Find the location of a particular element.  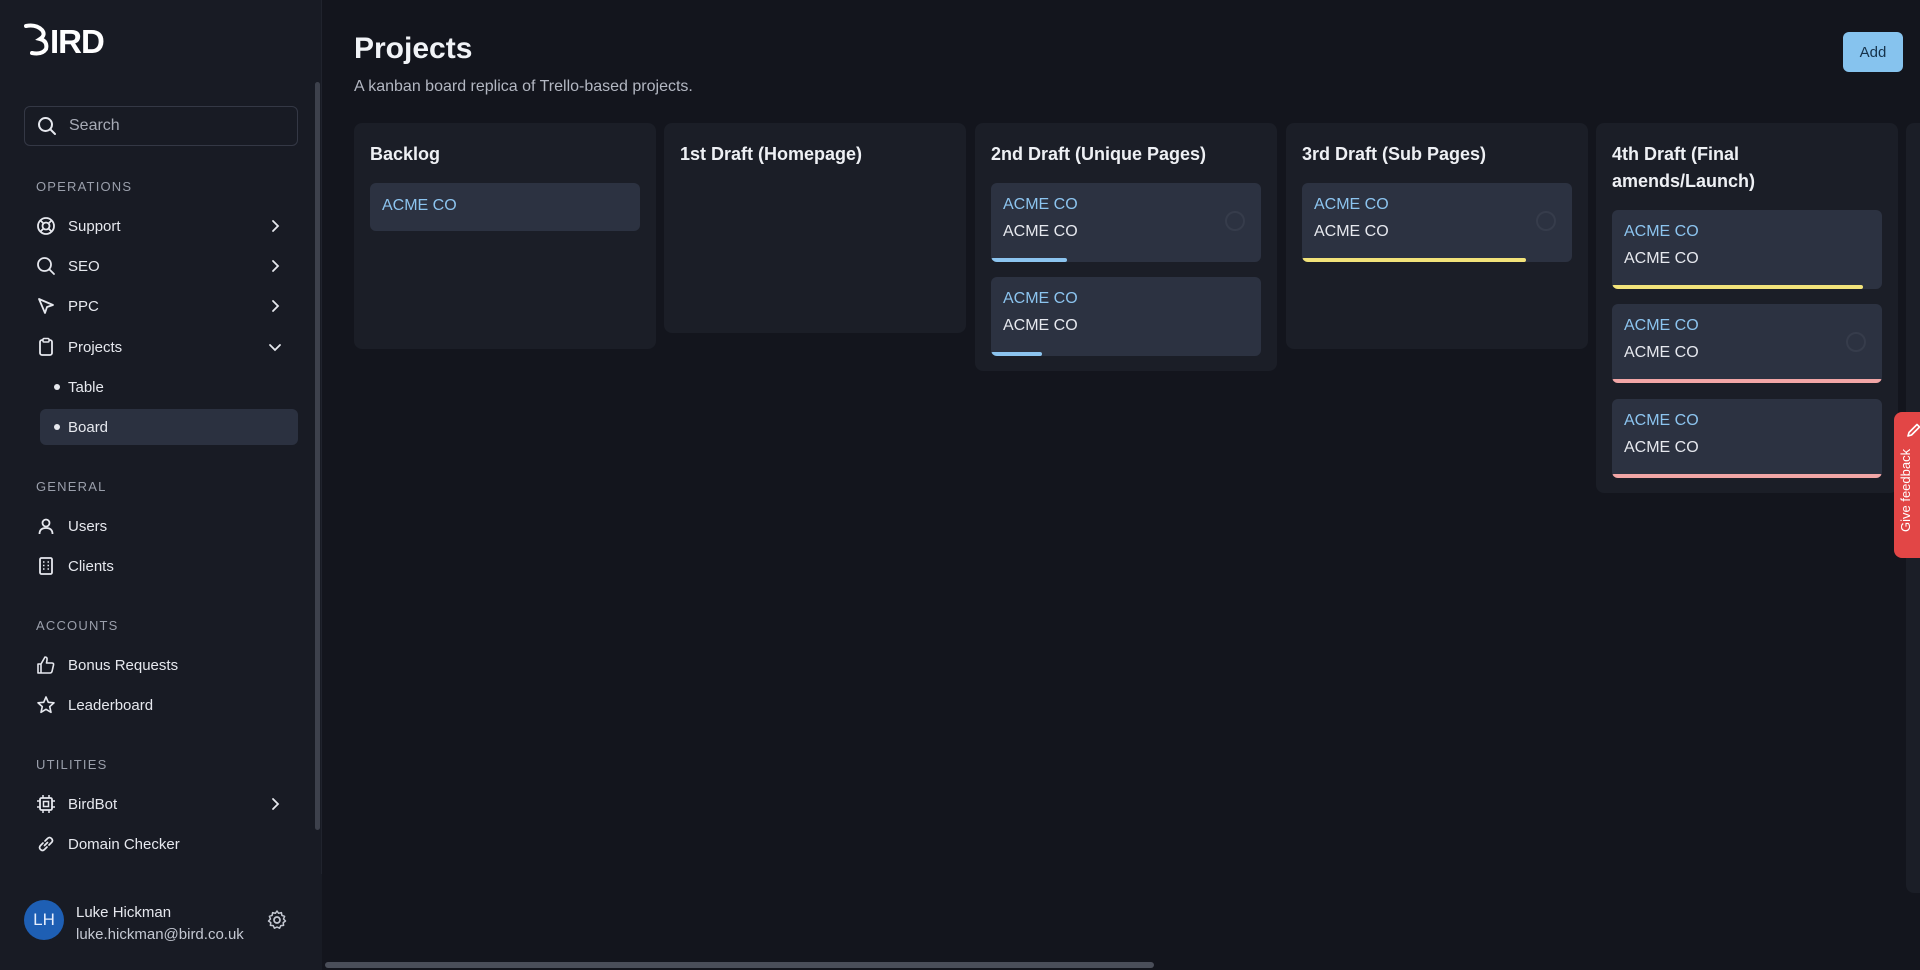

sidebar-item-label: PPC is located at coordinates (83, 306).